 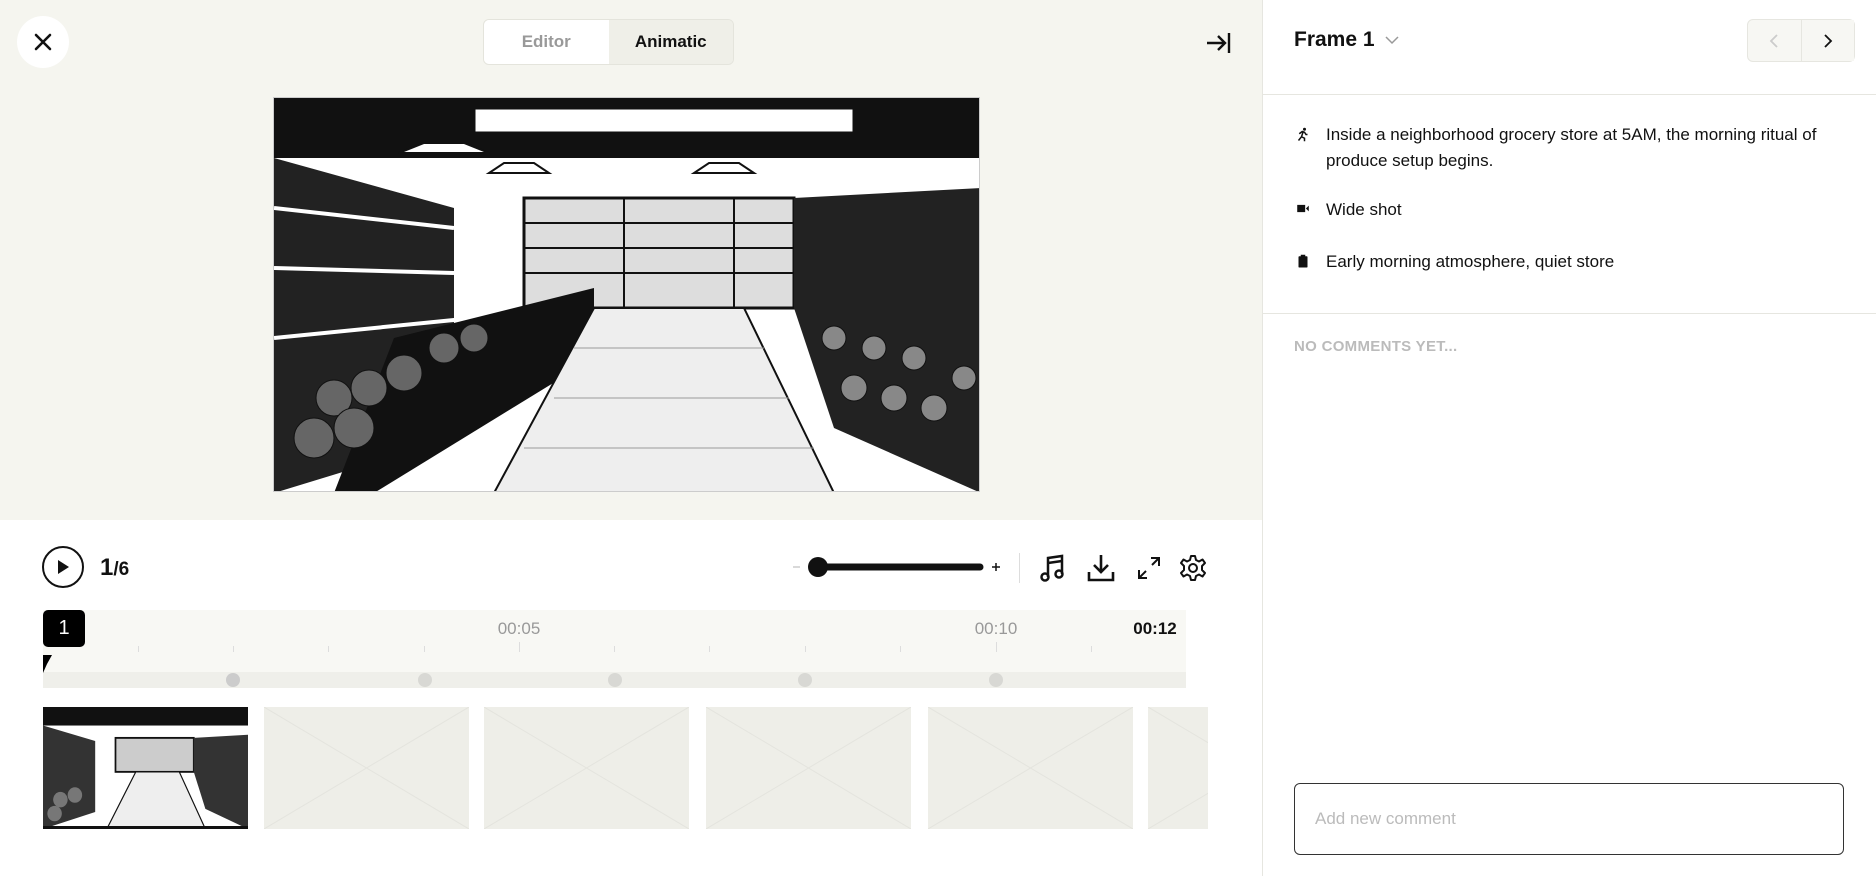 I want to click on time-label: 00:05, so click(x=519, y=628).